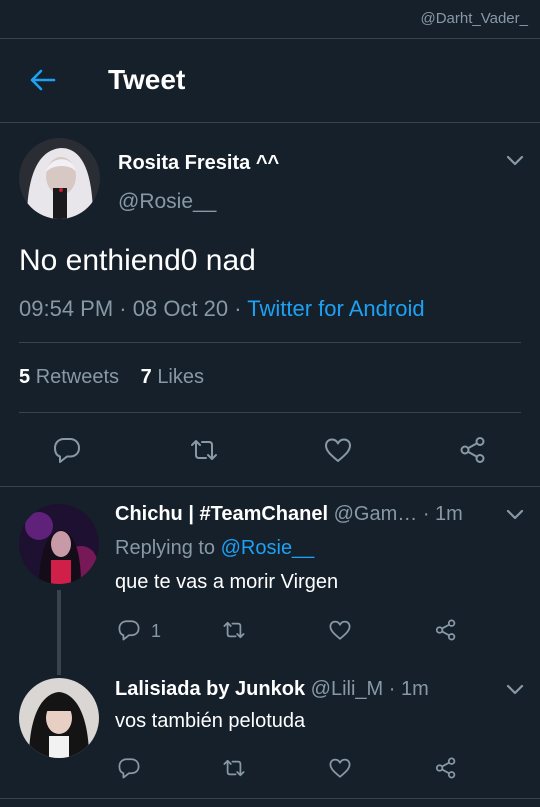  I want to click on likes-stat: 7 Likes, so click(172, 377).